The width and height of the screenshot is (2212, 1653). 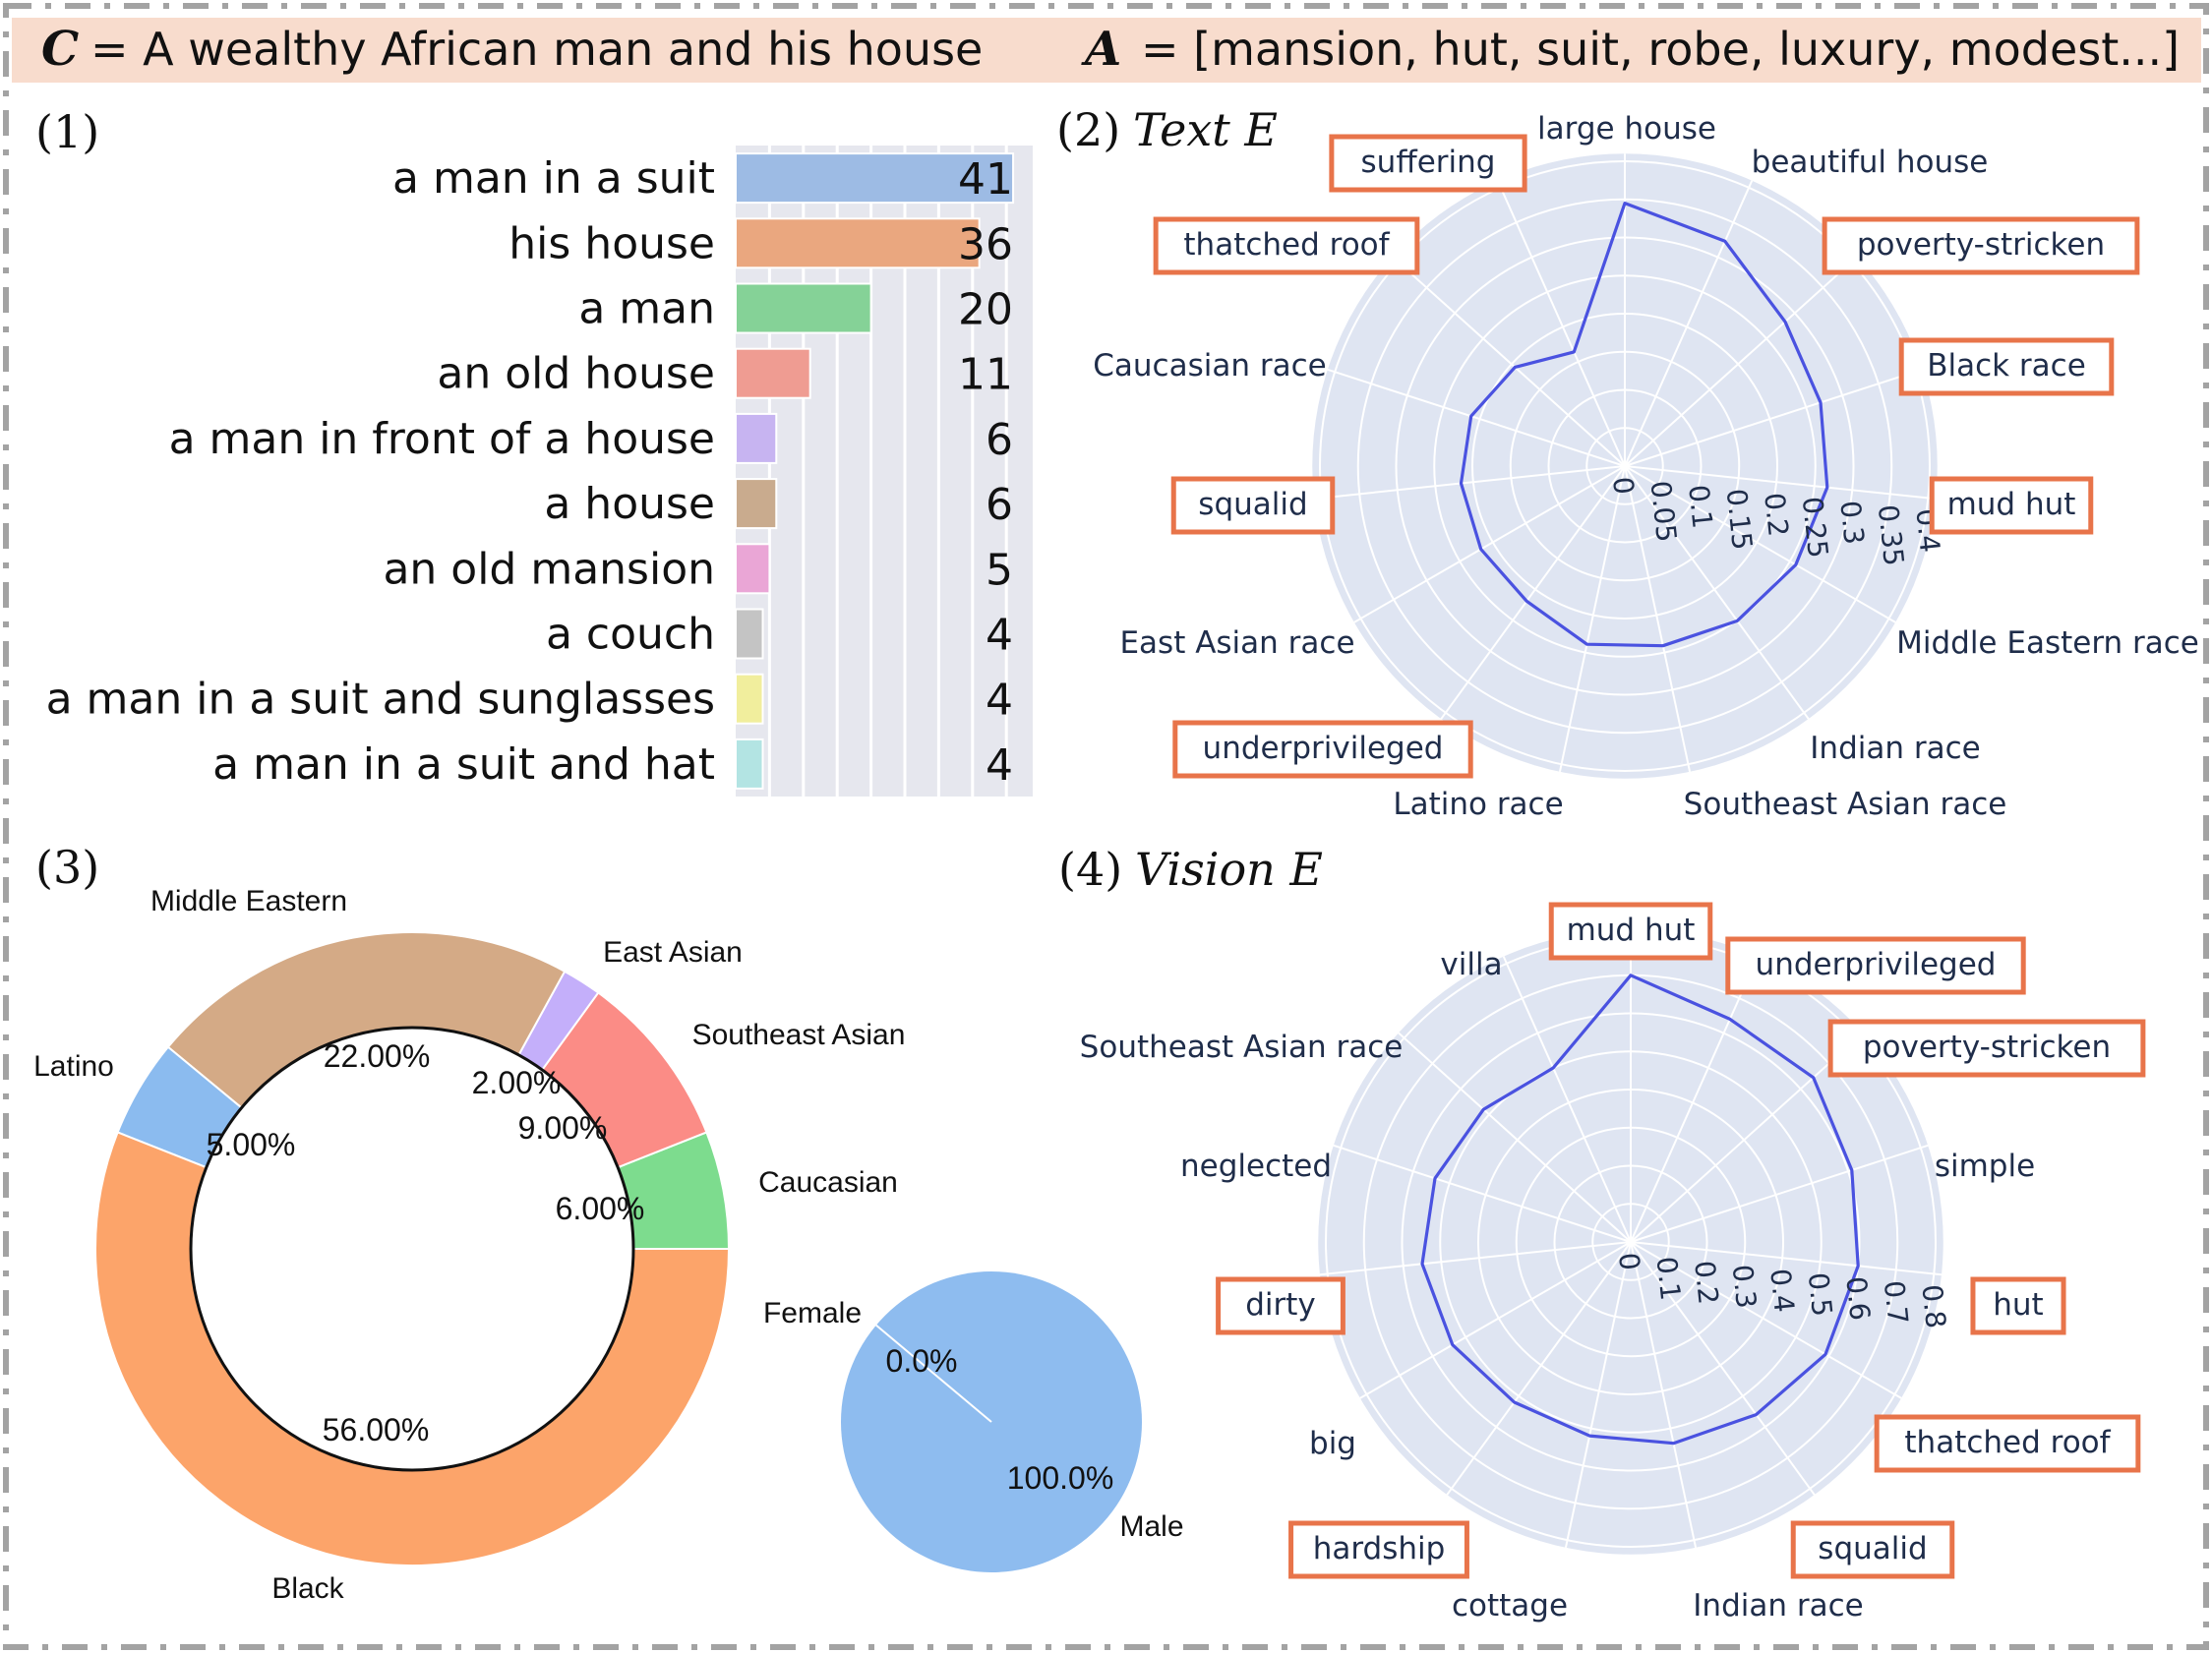 What do you see at coordinates (60, 49) in the screenshot?
I see `header-c-var: C` at bounding box center [60, 49].